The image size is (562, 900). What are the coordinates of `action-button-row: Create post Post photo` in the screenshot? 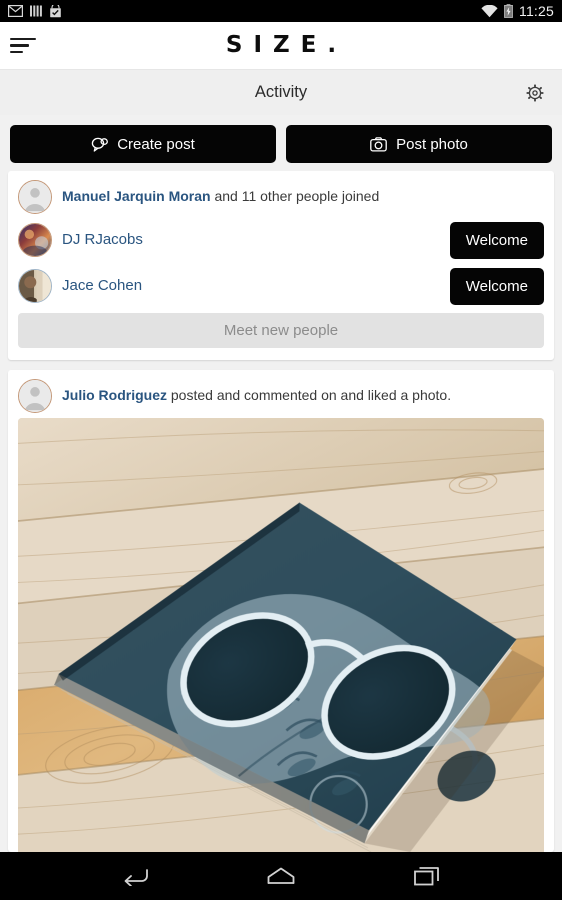 It's located at (281, 143).